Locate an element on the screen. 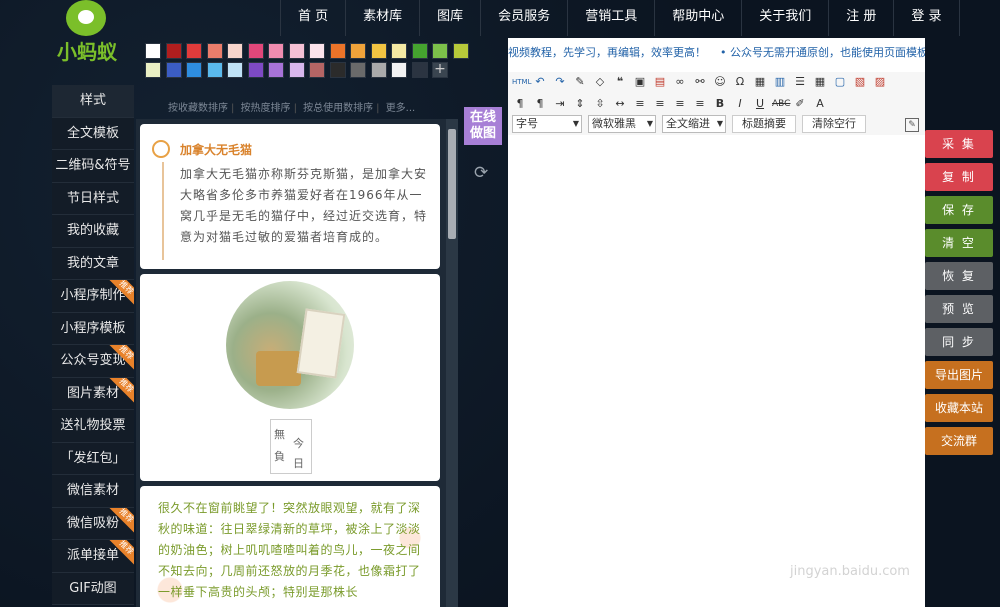 The height and width of the screenshot is (607, 1000). action-button: 同 步 is located at coordinates (959, 342).